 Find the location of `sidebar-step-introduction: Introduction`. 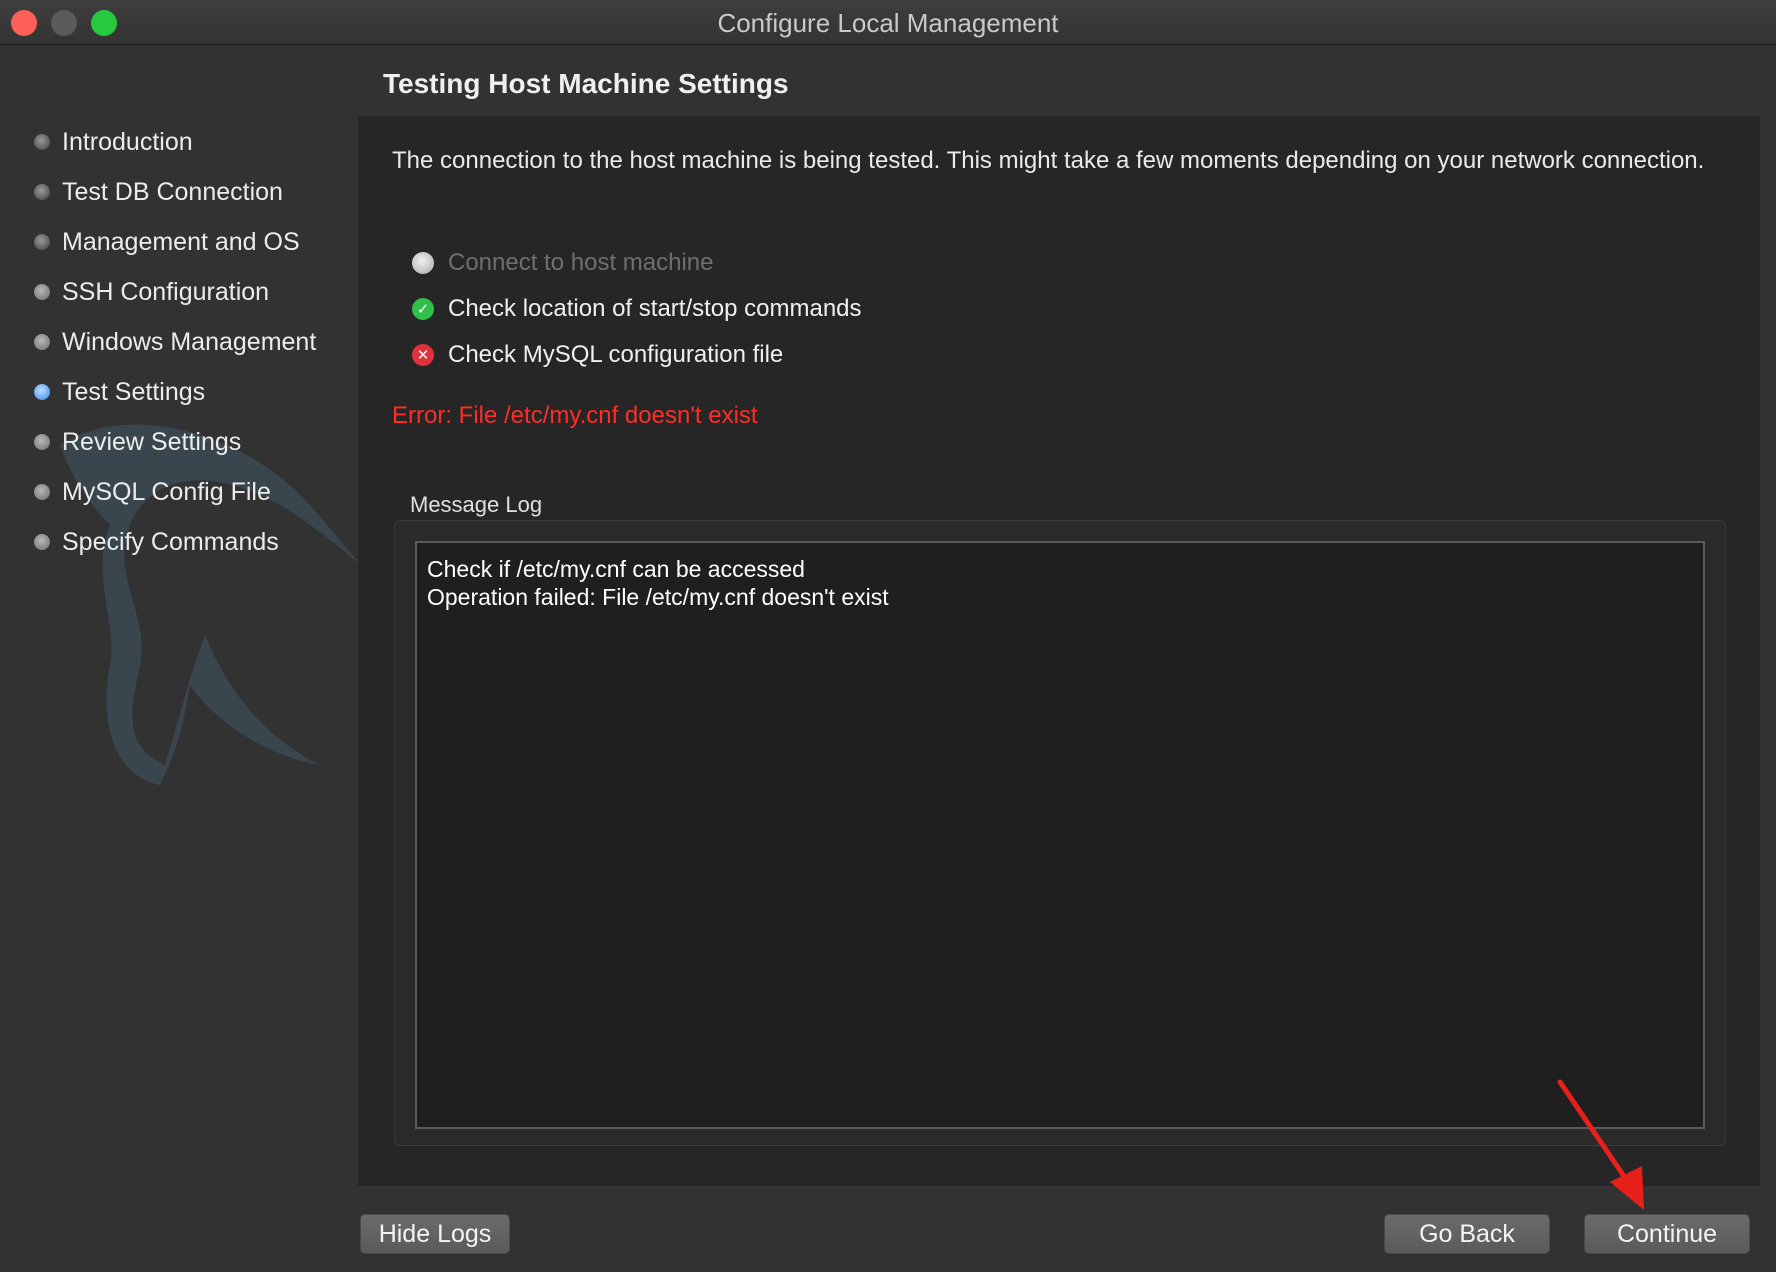

sidebar-step-introduction: Introduction is located at coordinates (175, 142).